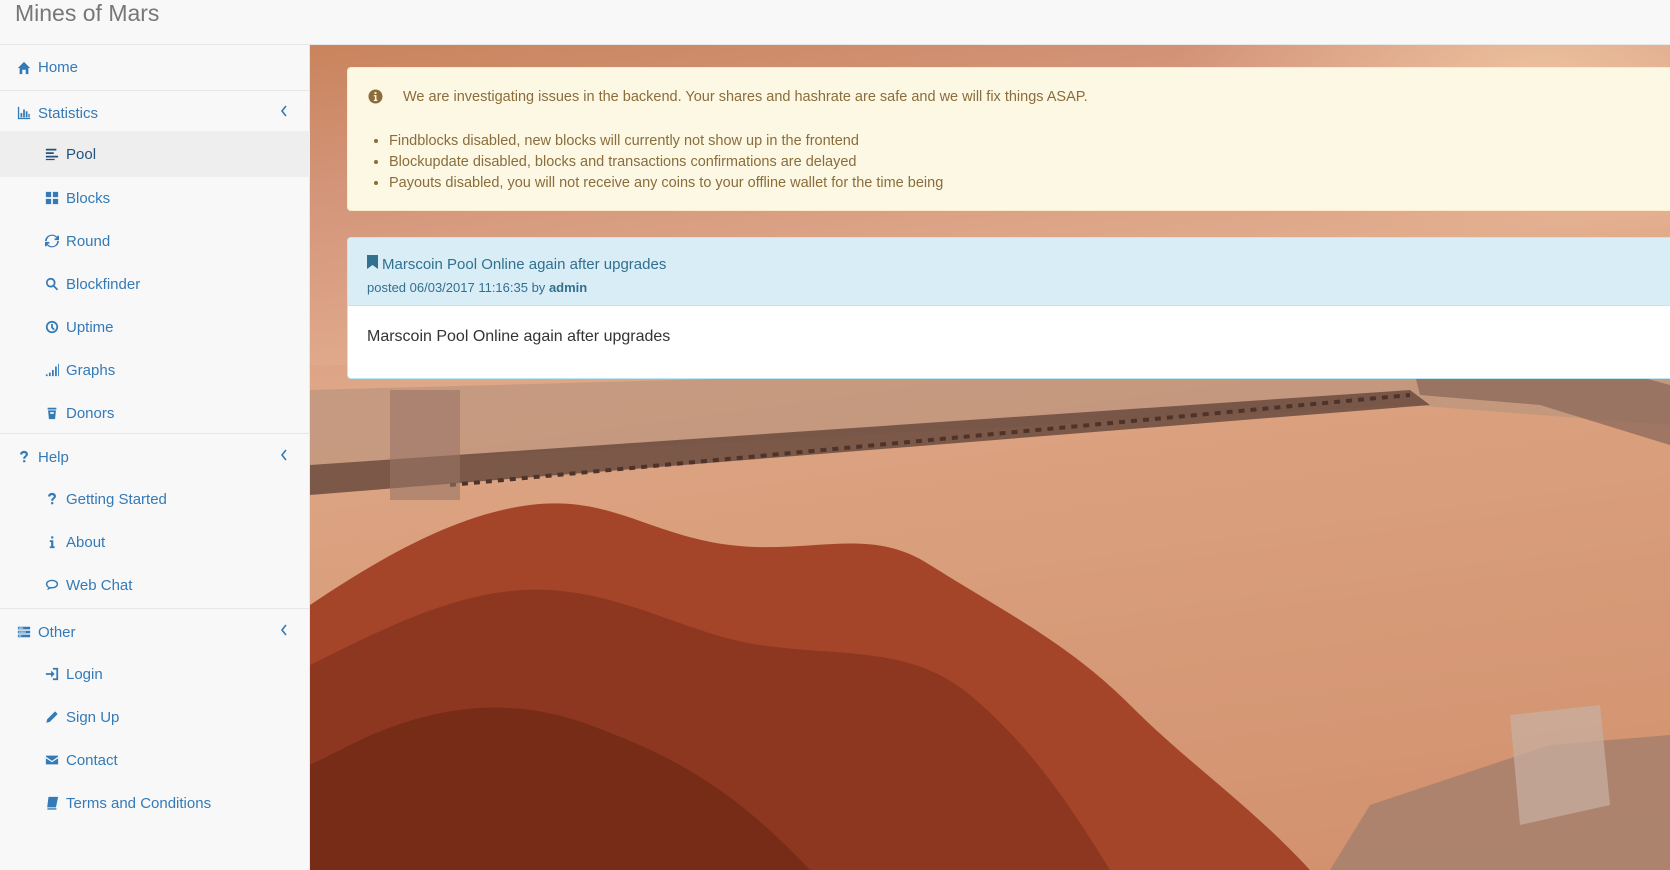 Image resolution: width=1670 pixels, height=870 pixels. Describe the element at coordinates (87, 13) in the screenshot. I see `brand-title: Mines of Mars` at that location.